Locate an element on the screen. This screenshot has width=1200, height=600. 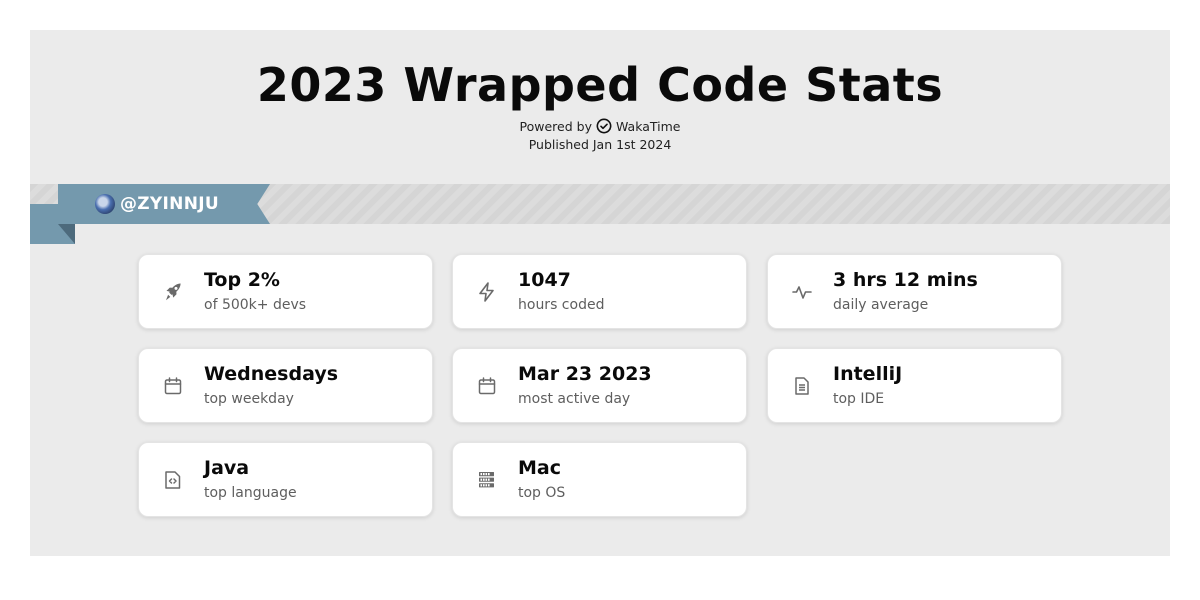
wakatime-logo-icon is located at coordinates (604, 126).